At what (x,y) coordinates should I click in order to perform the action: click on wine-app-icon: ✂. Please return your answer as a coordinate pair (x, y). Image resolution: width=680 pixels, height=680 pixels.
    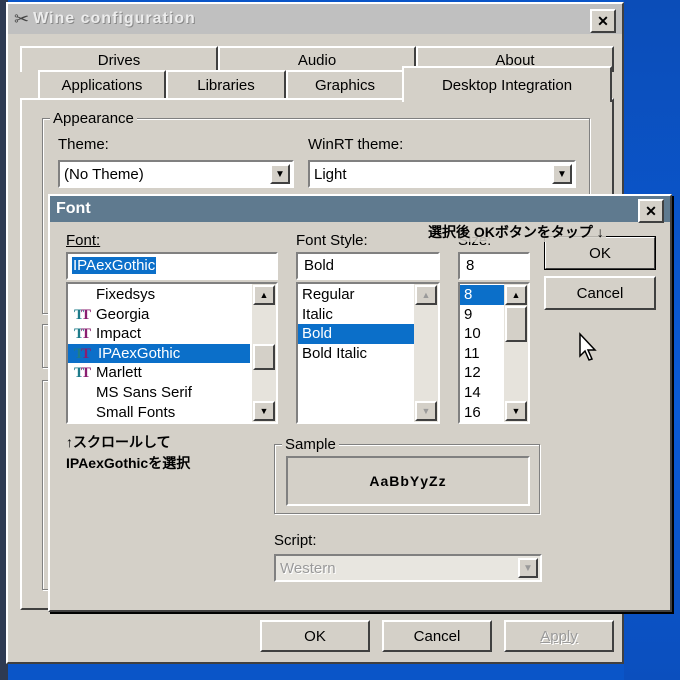
    Looking at the image, I should click on (22, 18).